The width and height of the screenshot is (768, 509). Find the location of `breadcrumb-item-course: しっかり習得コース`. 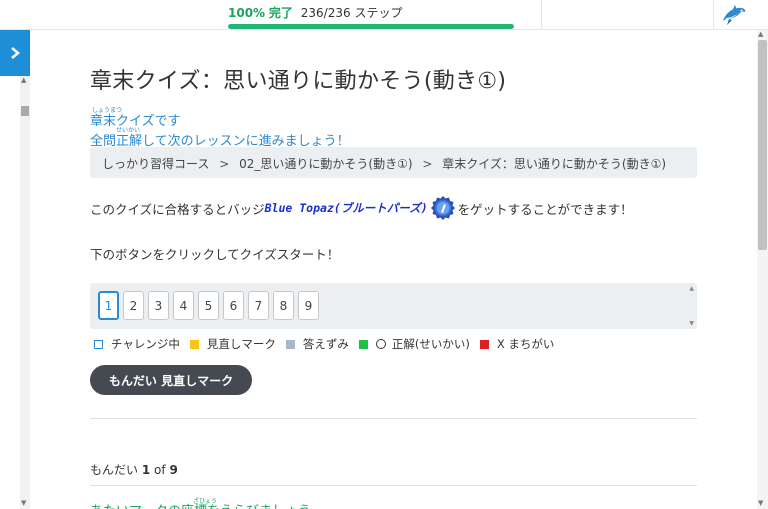

breadcrumb-item-course: しっかり習得コース is located at coordinates (155, 164).